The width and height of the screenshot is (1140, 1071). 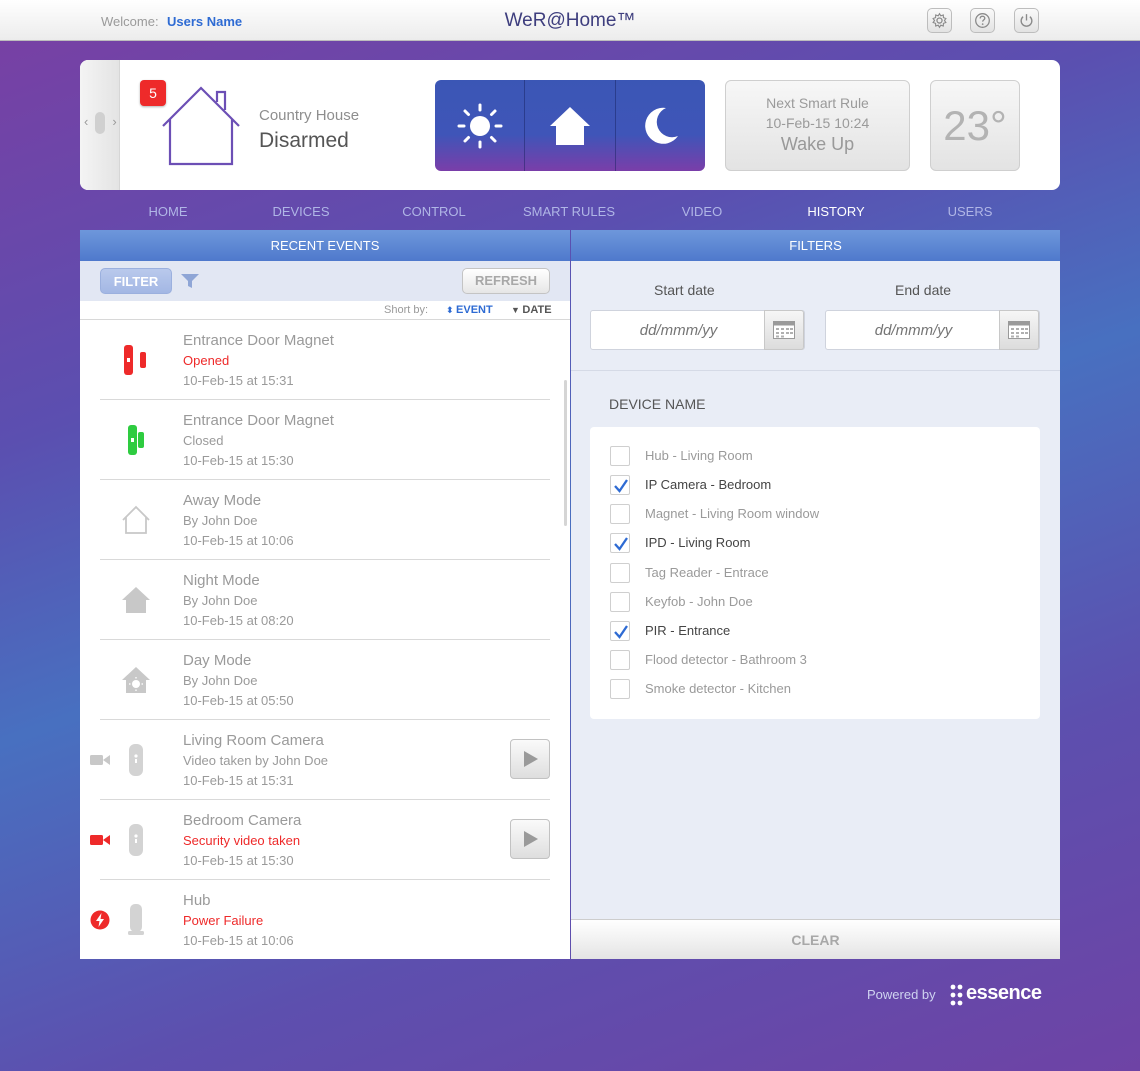 I want to click on smart-rule-name: Wake Up, so click(x=817, y=144).